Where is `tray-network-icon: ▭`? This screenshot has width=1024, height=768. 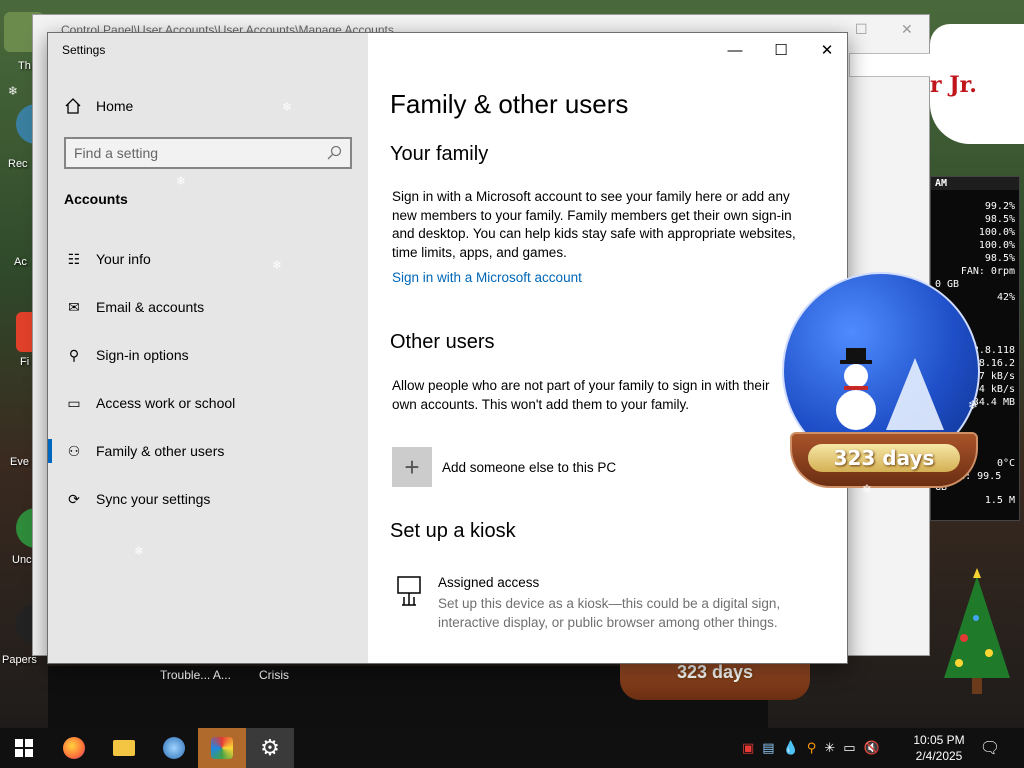 tray-network-icon: ▭ is located at coordinates (849, 748).